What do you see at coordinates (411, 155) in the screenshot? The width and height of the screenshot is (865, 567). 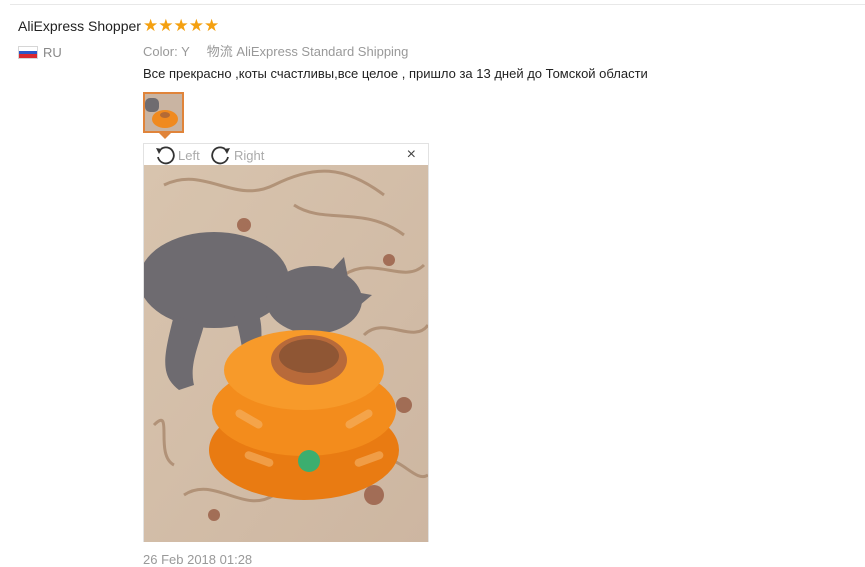 I see `close-icon: ×` at bounding box center [411, 155].